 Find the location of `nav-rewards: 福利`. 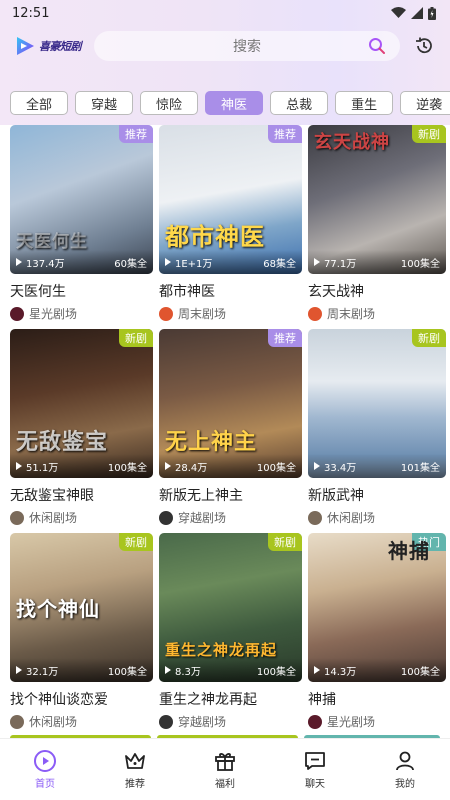

nav-rewards: 福利 is located at coordinates (225, 769).